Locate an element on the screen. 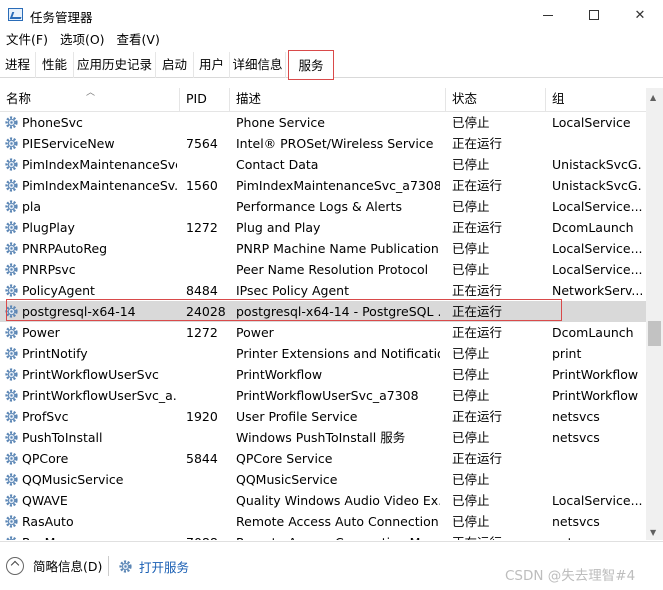 This screenshot has height=590, width=663. service-description: Phone Service is located at coordinates (280, 122).